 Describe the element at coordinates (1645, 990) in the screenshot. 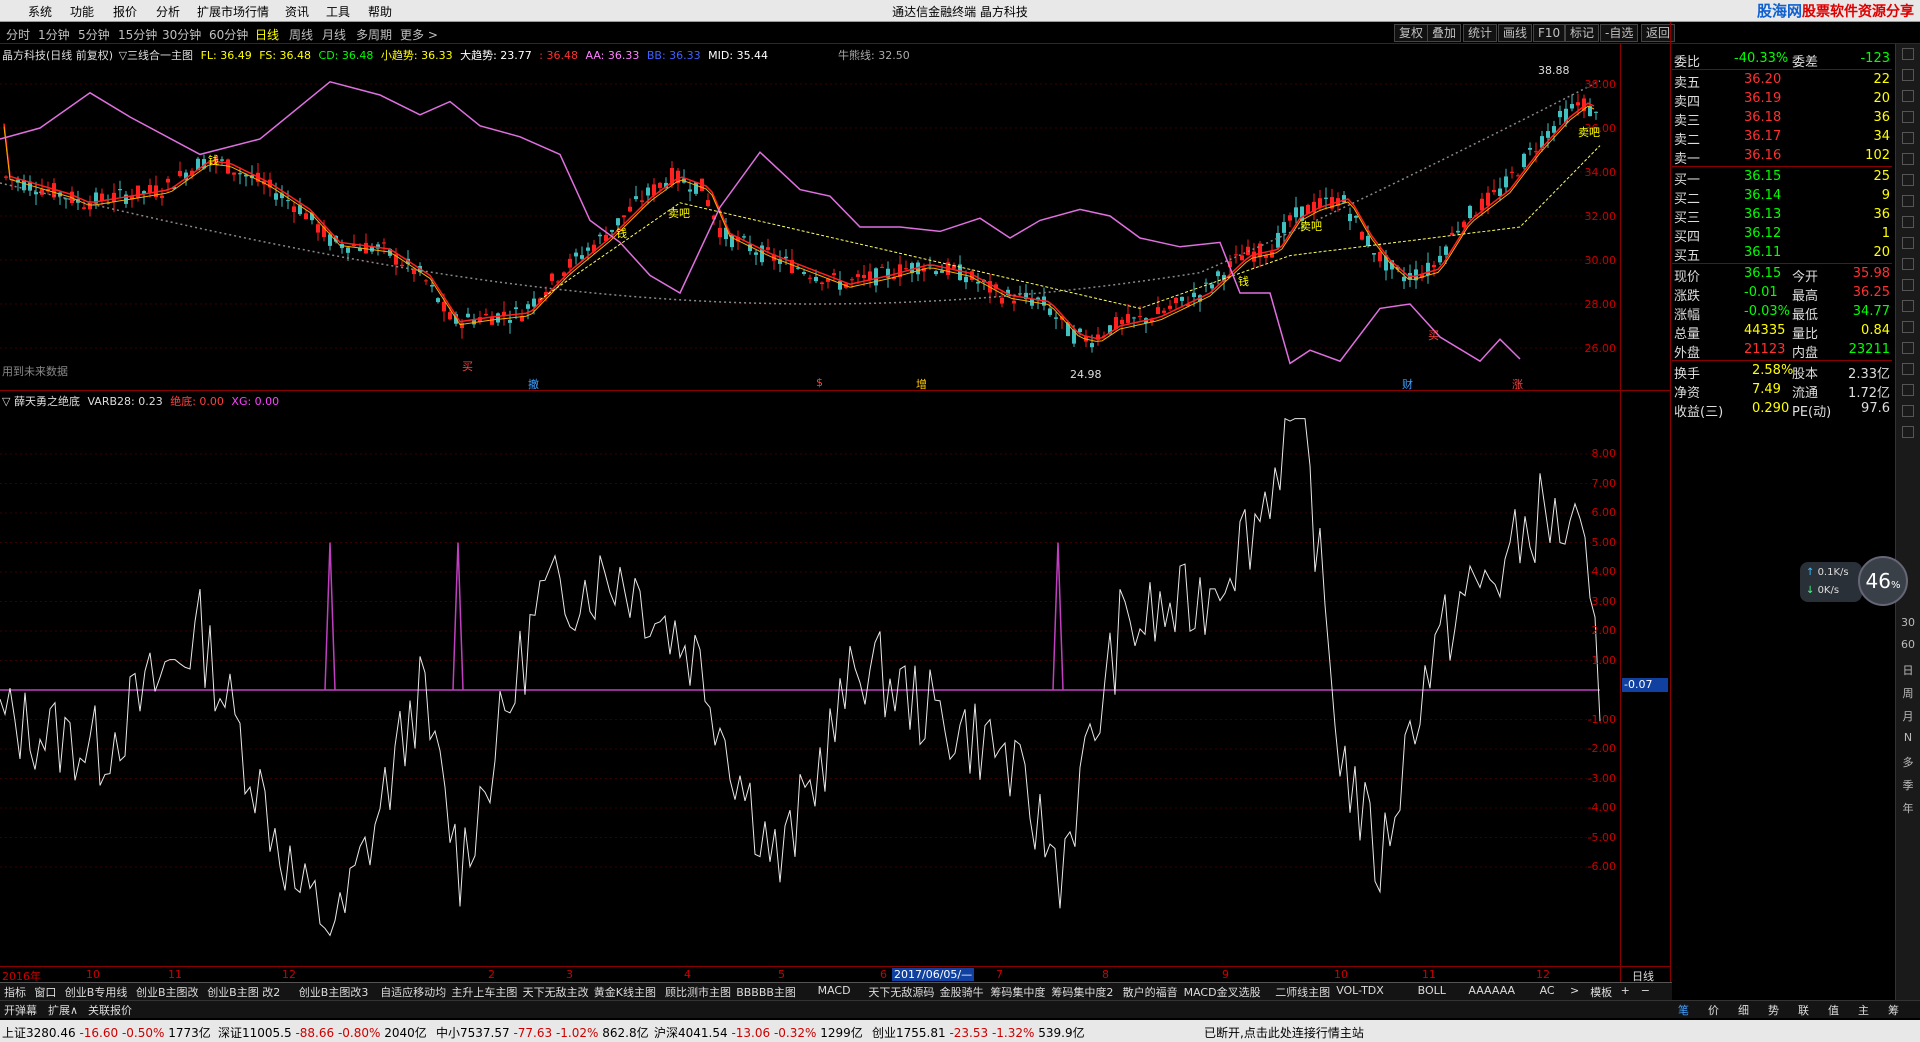

I see `indicator-tab: −` at that location.